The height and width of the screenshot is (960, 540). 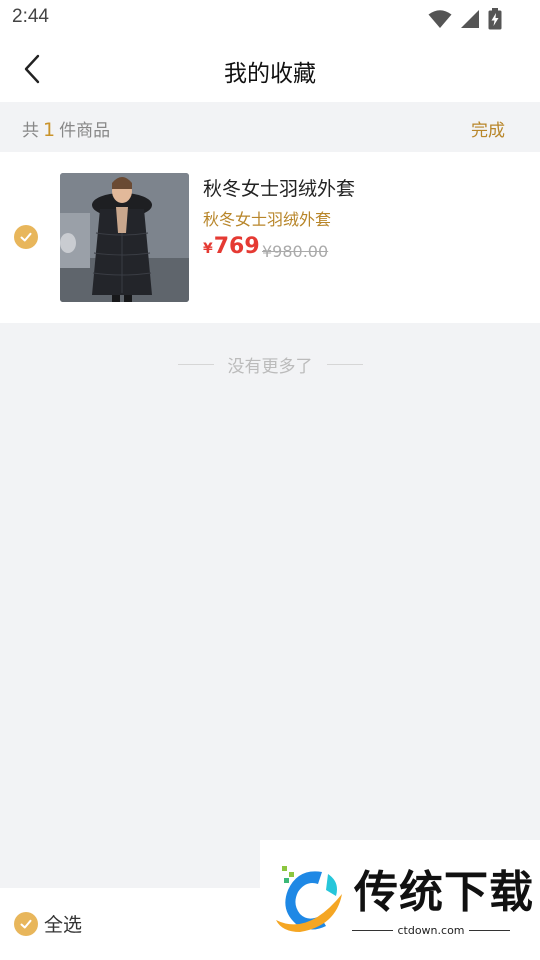 What do you see at coordinates (208, 249) in the screenshot?
I see `currency-symbol: ¥` at bounding box center [208, 249].